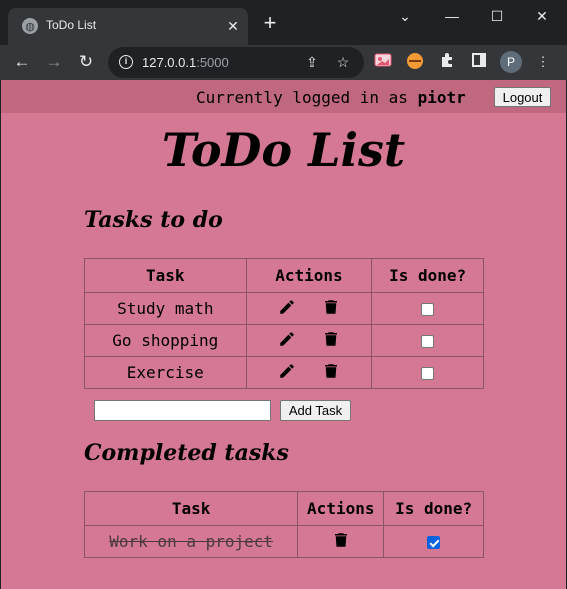  Describe the element at coordinates (511, 62) in the screenshot. I see `profile-avatar: P` at that location.